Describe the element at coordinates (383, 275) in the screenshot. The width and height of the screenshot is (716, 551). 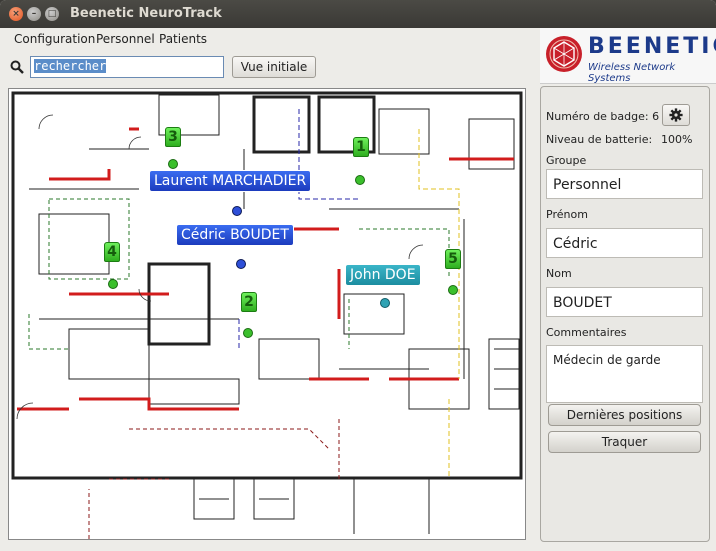
I see `person-label-john: John DOE` at that location.